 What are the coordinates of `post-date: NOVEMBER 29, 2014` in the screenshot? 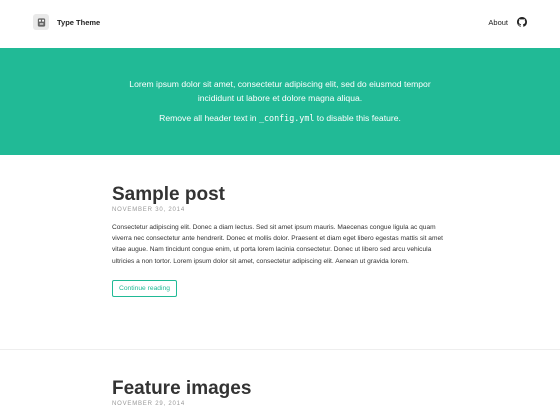 It's located at (148, 404).